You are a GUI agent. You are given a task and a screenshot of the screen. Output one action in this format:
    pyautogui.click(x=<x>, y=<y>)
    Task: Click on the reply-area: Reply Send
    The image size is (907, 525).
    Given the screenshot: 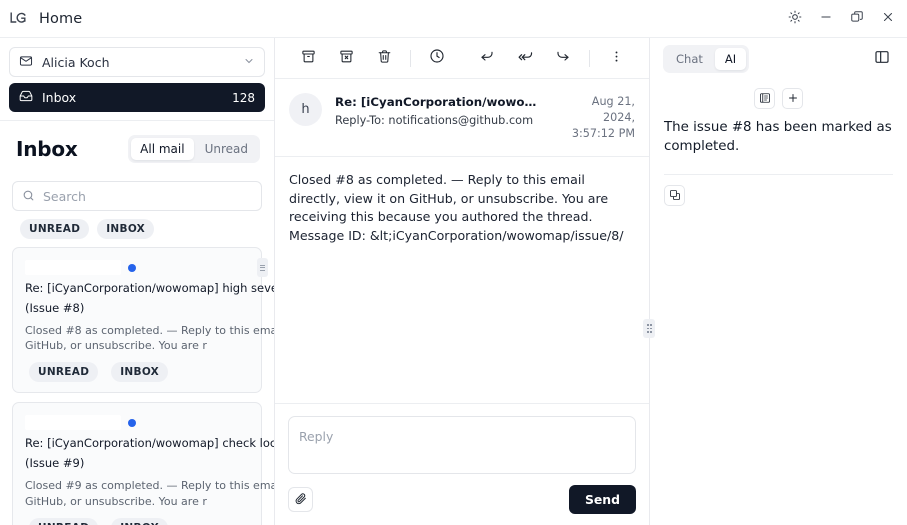 What is the action you would take?
    pyautogui.click(x=462, y=464)
    